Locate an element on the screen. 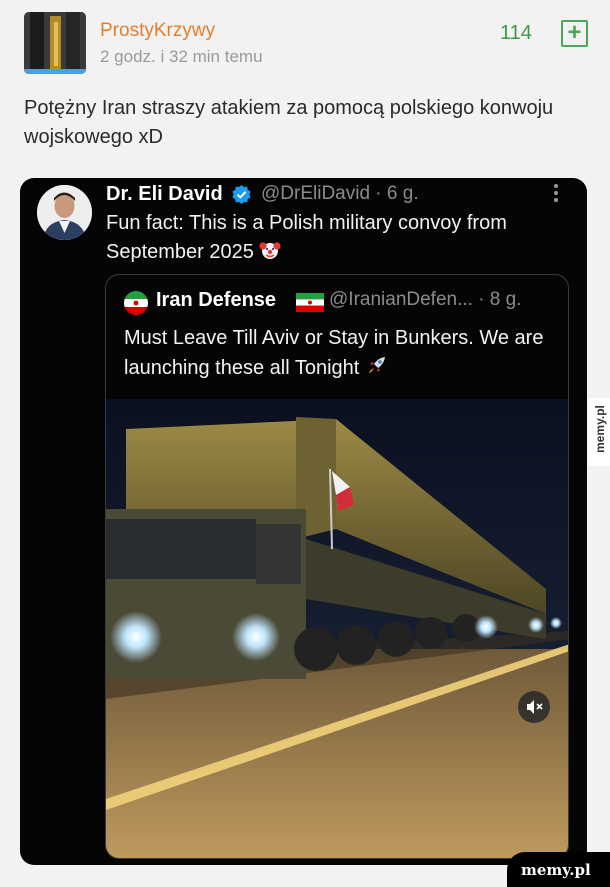 This screenshot has height=887, width=610. iran-flag-avatar-icon is located at coordinates (136, 303).